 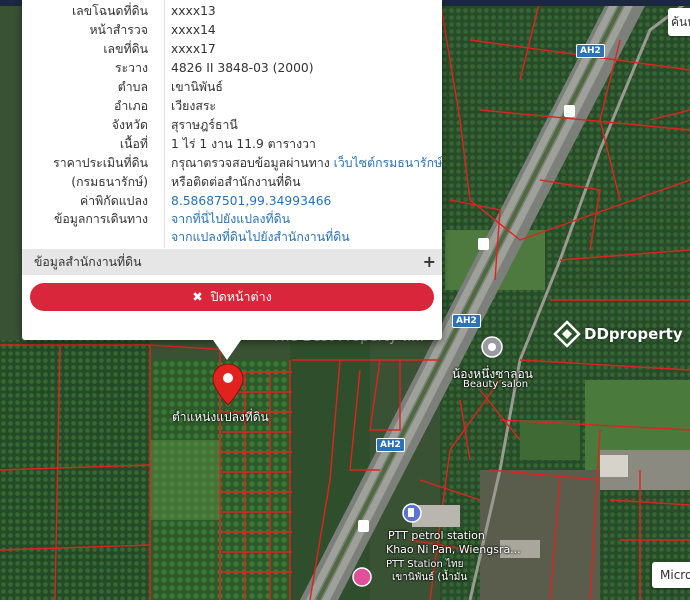 I want to click on row-treasury: (กรมธนารักษ์) หรือติดต่อสำนักงานที่ดิน, so click(x=232, y=182).